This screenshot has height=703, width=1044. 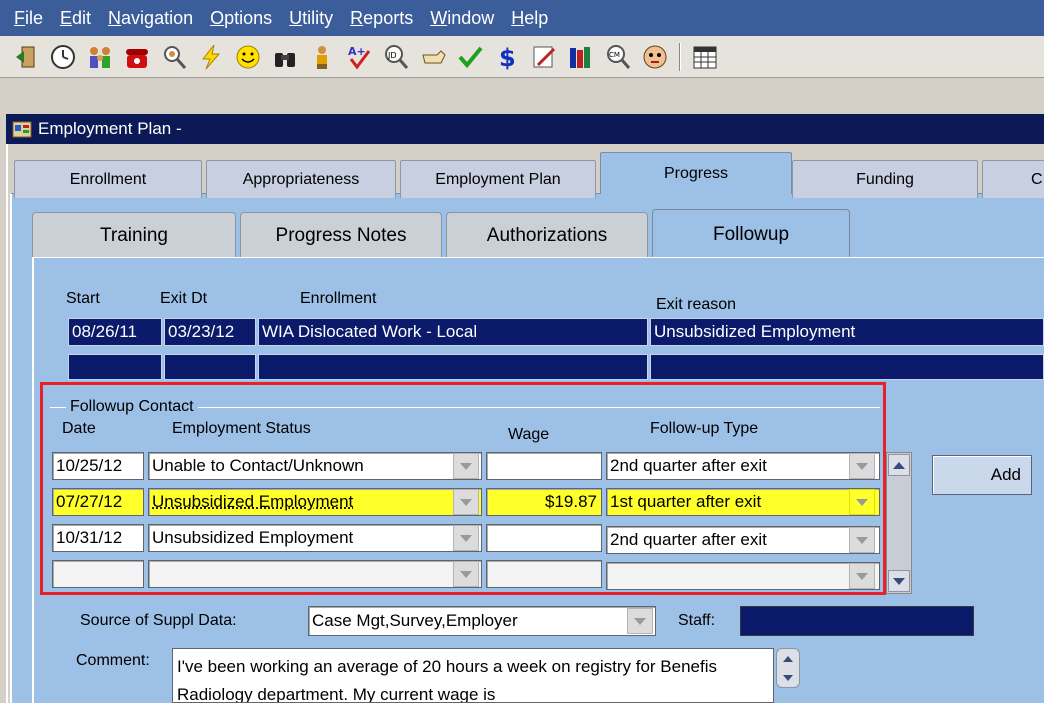 What do you see at coordinates (754, 332) in the screenshot?
I see `cell-value: Unsubsidized Employment` at bounding box center [754, 332].